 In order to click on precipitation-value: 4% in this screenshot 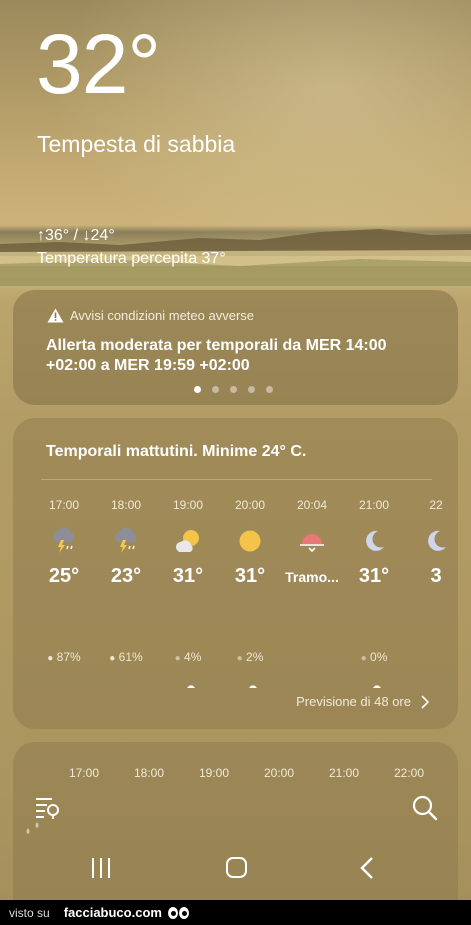, I will do `click(193, 657)`.